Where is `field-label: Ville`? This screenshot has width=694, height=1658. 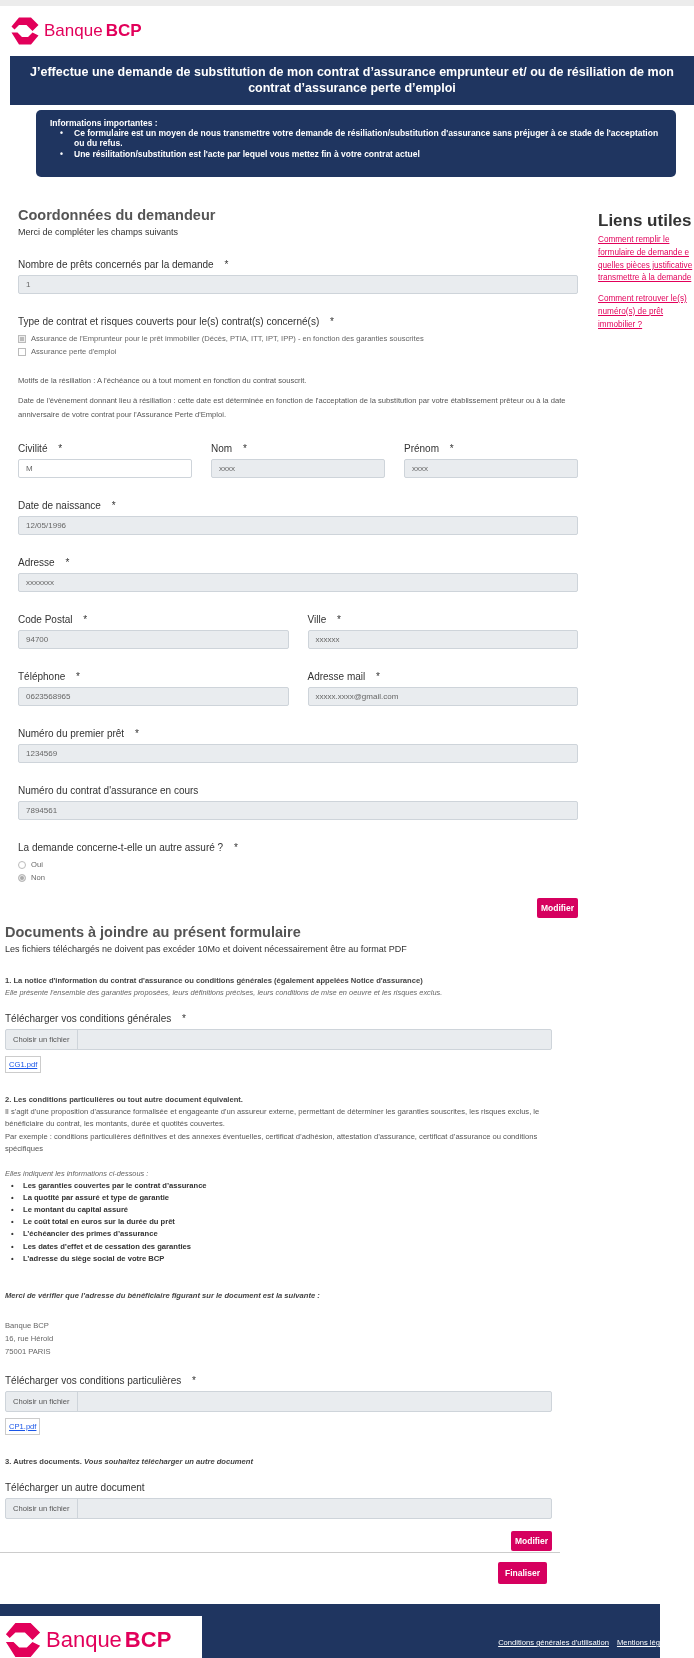 field-label: Ville is located at coordinates (317, 620).